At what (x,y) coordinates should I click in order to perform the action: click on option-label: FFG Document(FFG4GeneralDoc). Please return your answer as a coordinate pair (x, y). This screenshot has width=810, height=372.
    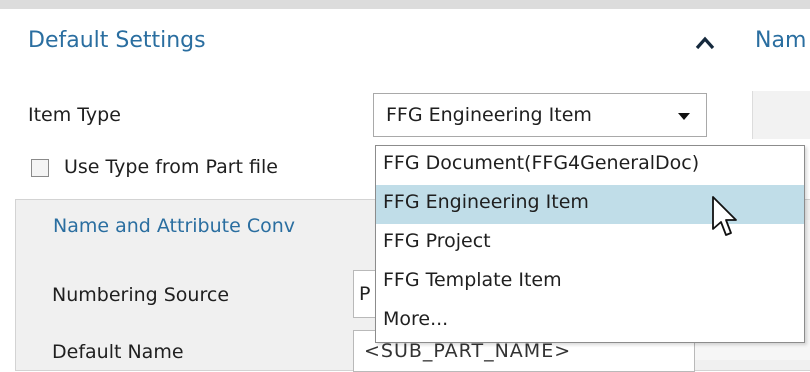
    Looking at the image, I should click on (541, 163).